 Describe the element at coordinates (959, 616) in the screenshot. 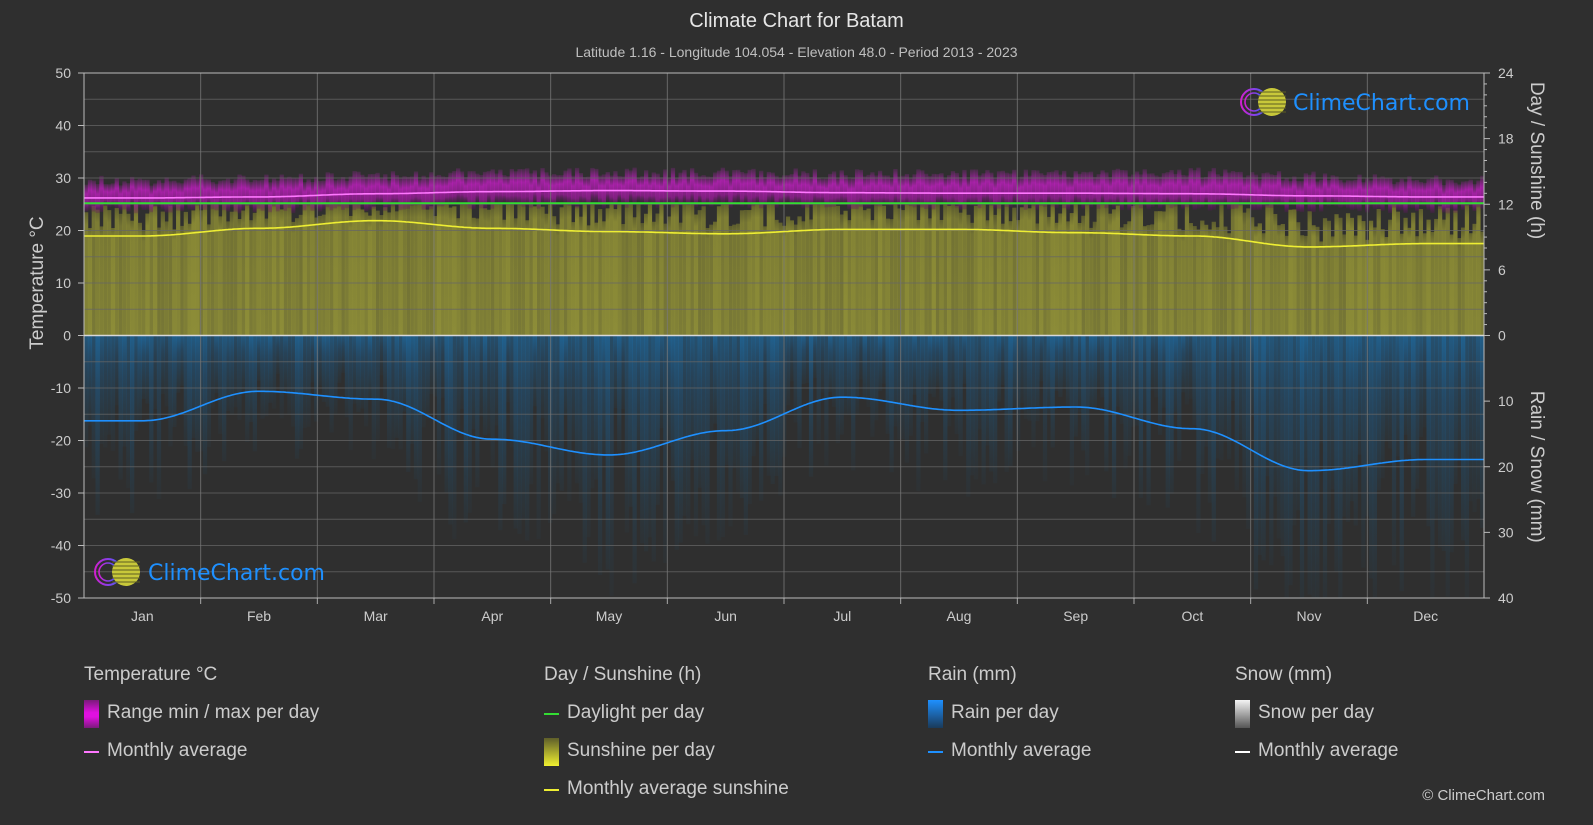

I see `x-tick-label: Aug` at that location.